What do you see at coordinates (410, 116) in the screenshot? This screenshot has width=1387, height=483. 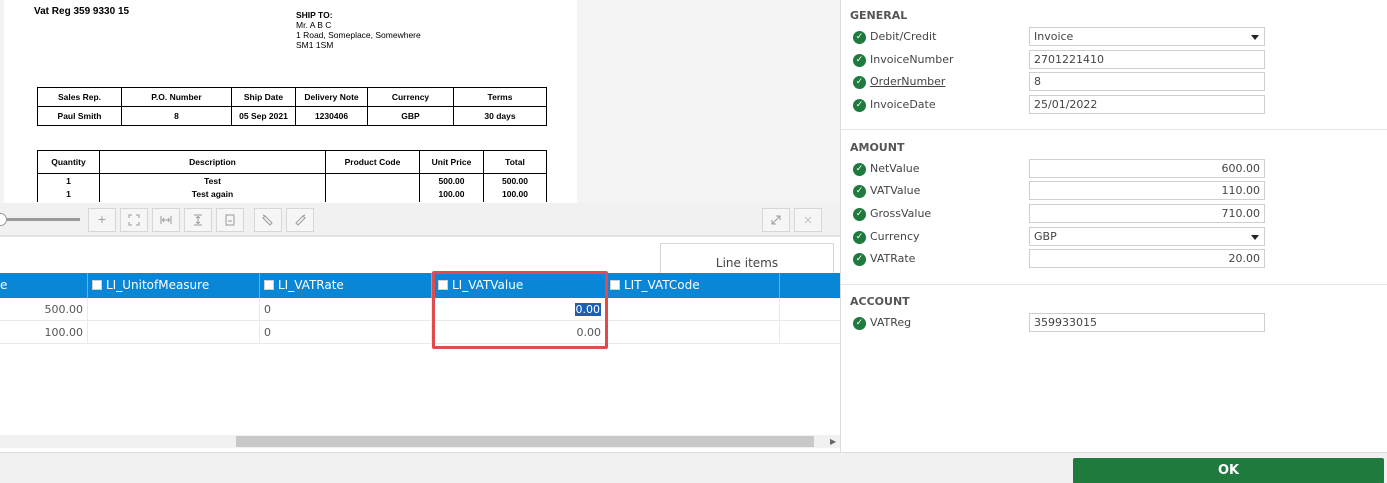 I see `doc-info-value: GBP` at bounding box center [410, 116].